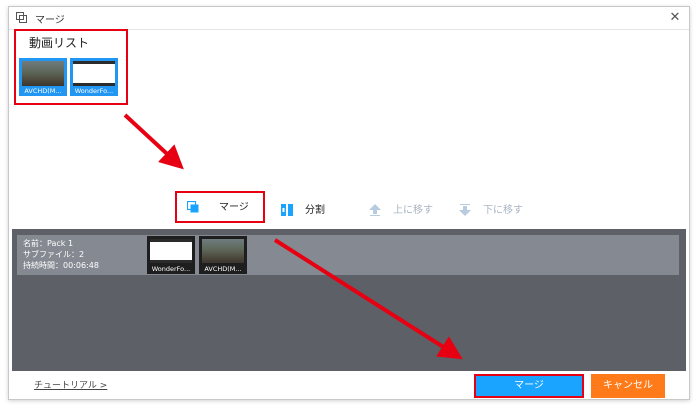 The image size is (700, 407). I want to click on cancel-button: キャンセル, so click(628, 386).